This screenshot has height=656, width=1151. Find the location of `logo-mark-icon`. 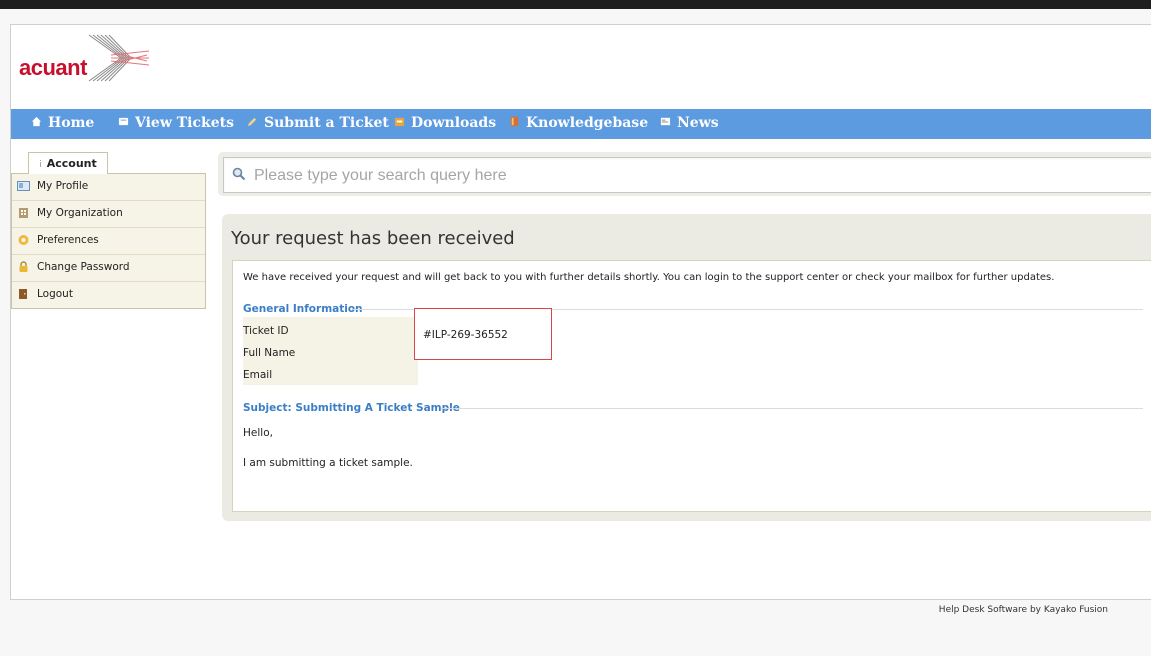

logo-mark-icon is located at coordinates (119, 58).